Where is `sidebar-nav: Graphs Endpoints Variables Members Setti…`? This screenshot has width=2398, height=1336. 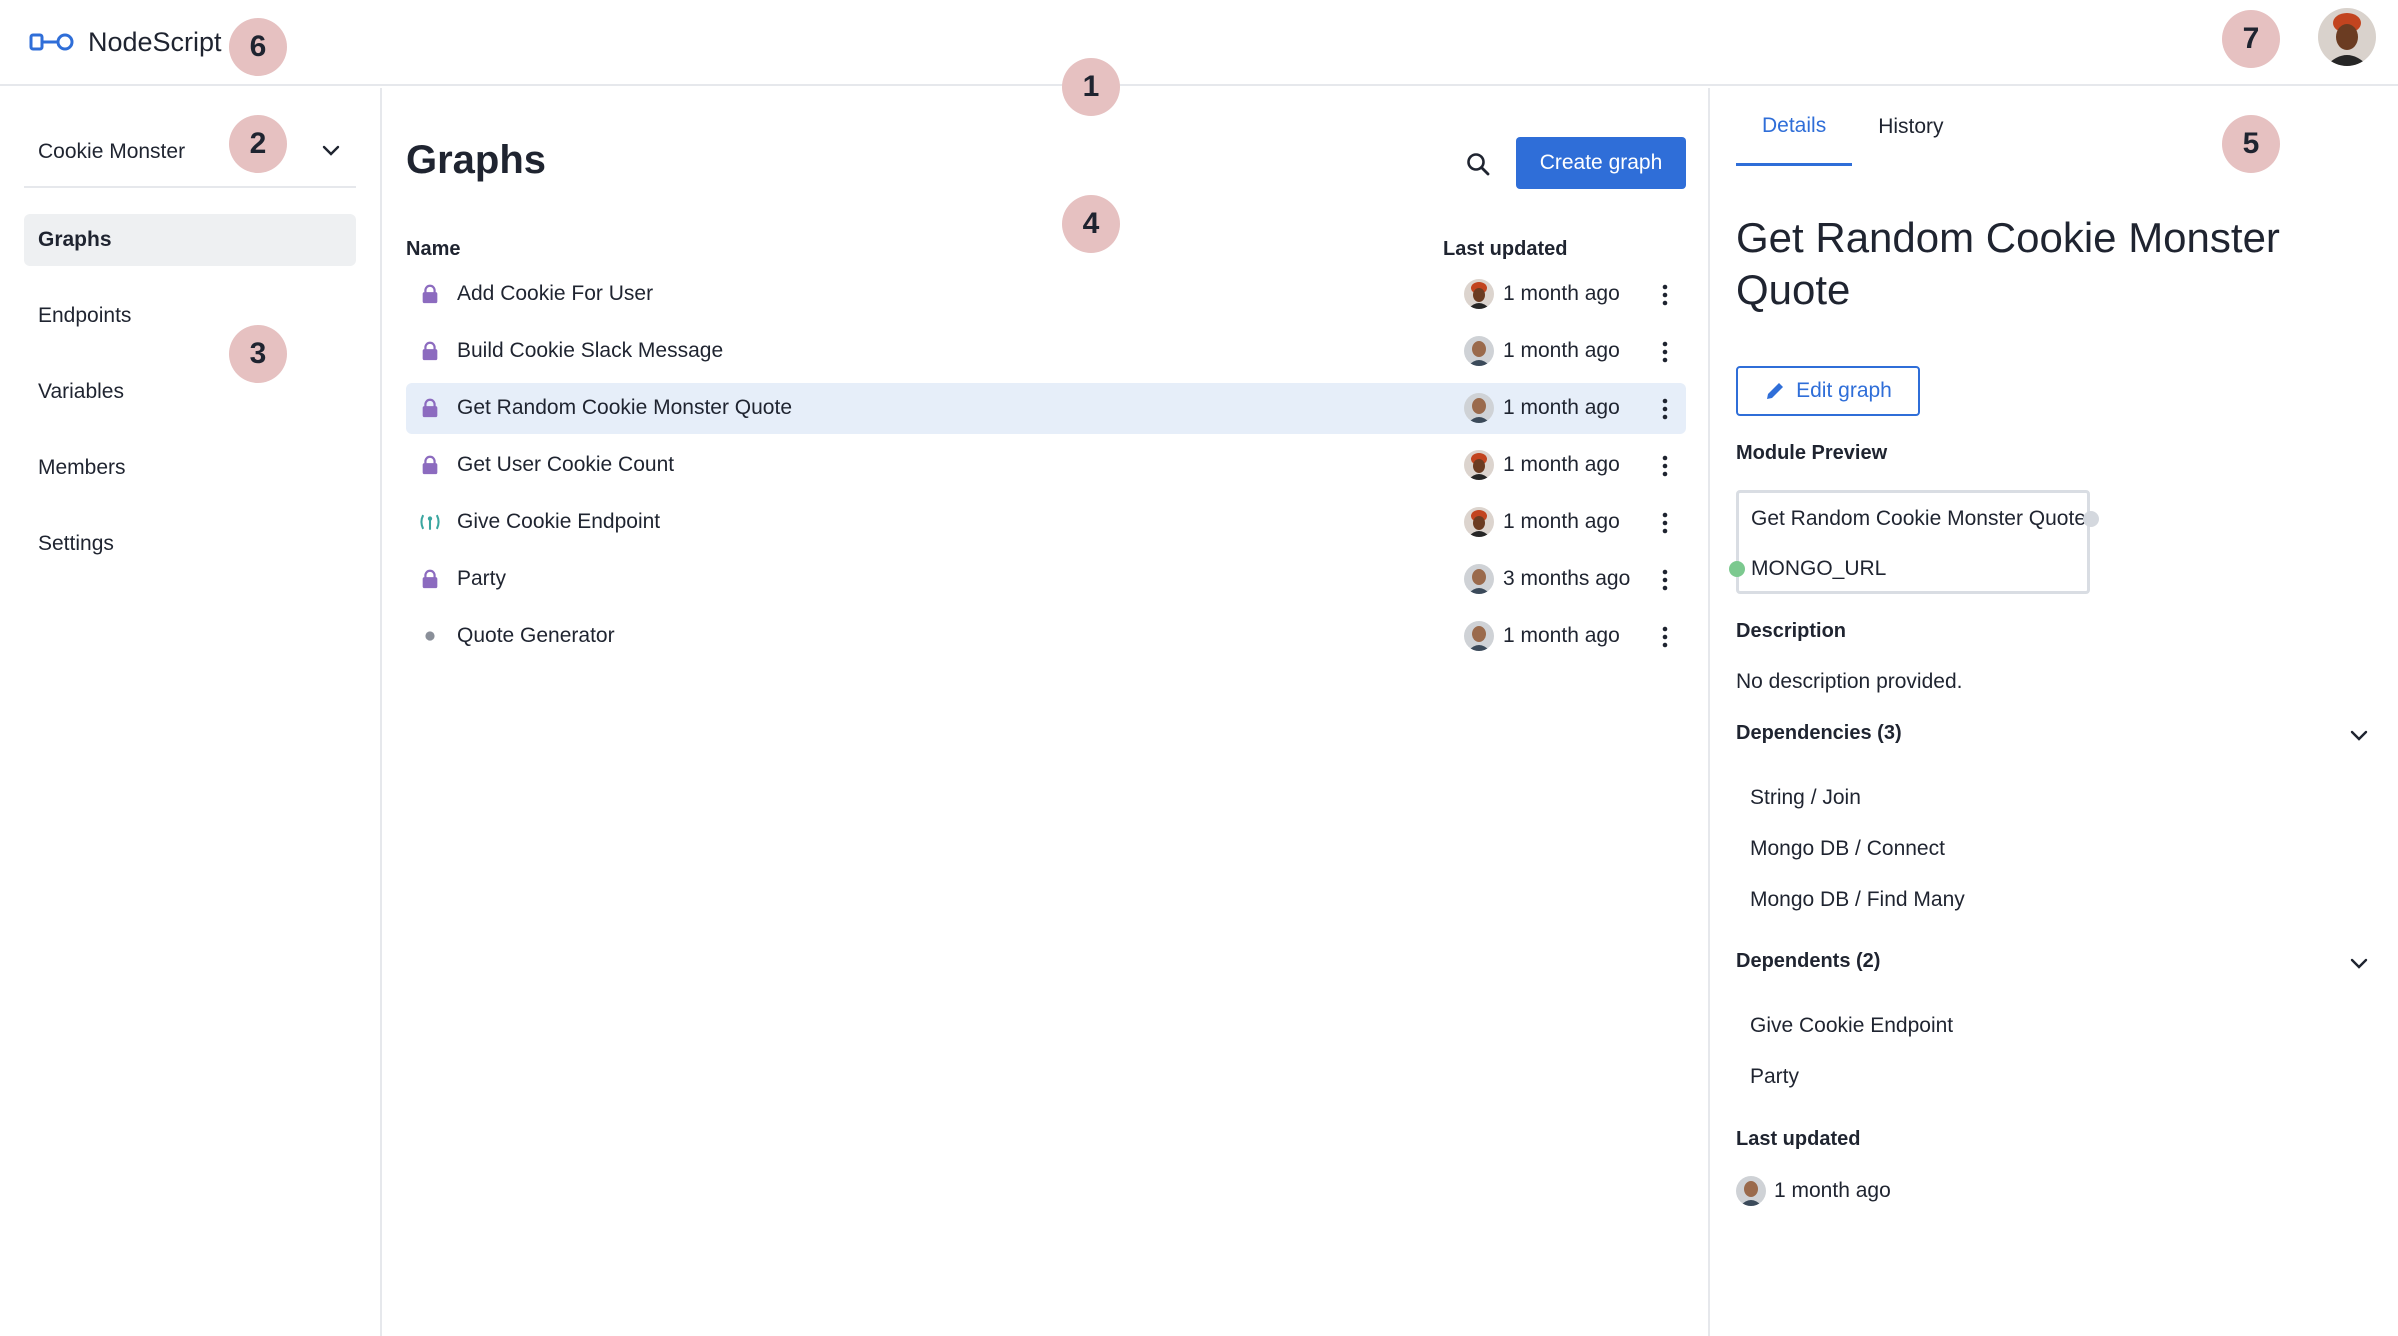 sidebar-nav: Graphs Endpoints Variables Members Setti… is located at coordinates (190, 404).